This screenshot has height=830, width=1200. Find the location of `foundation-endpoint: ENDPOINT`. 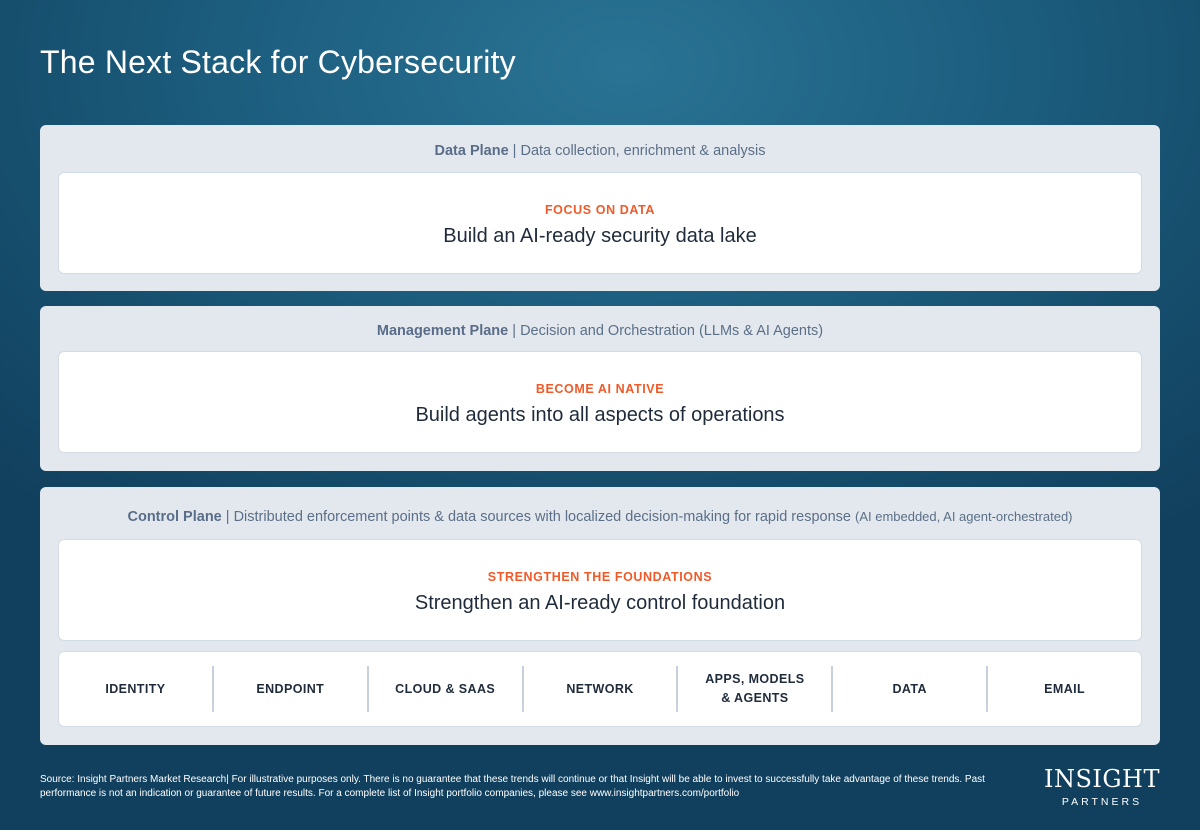

foundation-endpoint: ENDPOINT is located at coordinates (291, 689).